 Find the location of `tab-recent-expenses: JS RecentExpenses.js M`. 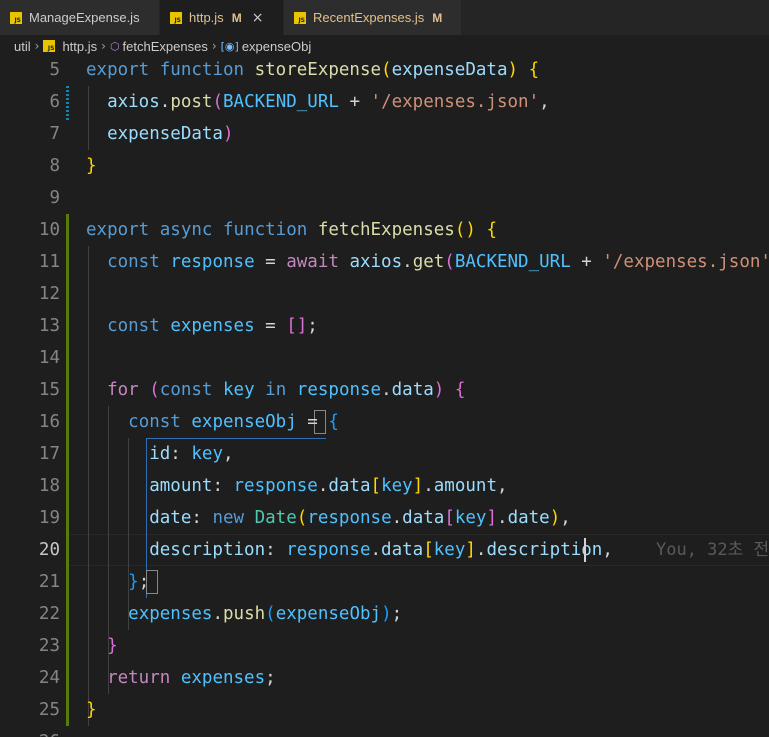

tab-recent-expenses: JS RecentExpenses.js M is located at coordinates (373, 17).